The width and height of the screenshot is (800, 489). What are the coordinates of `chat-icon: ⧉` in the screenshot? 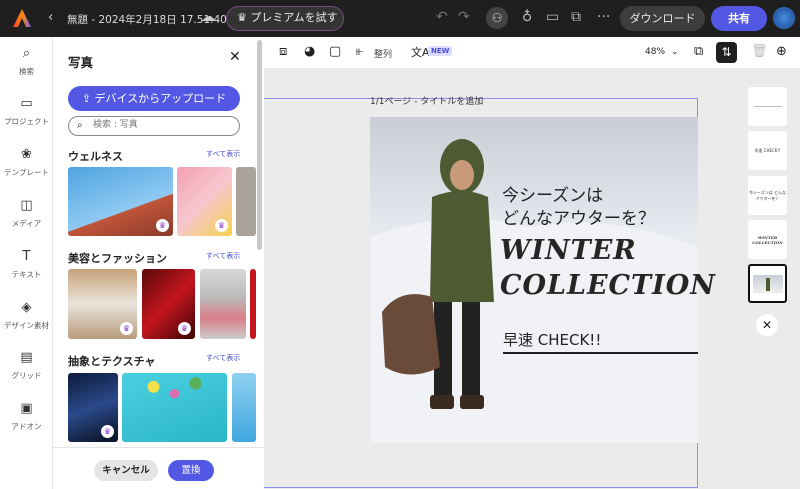 It's located at (576, 17).